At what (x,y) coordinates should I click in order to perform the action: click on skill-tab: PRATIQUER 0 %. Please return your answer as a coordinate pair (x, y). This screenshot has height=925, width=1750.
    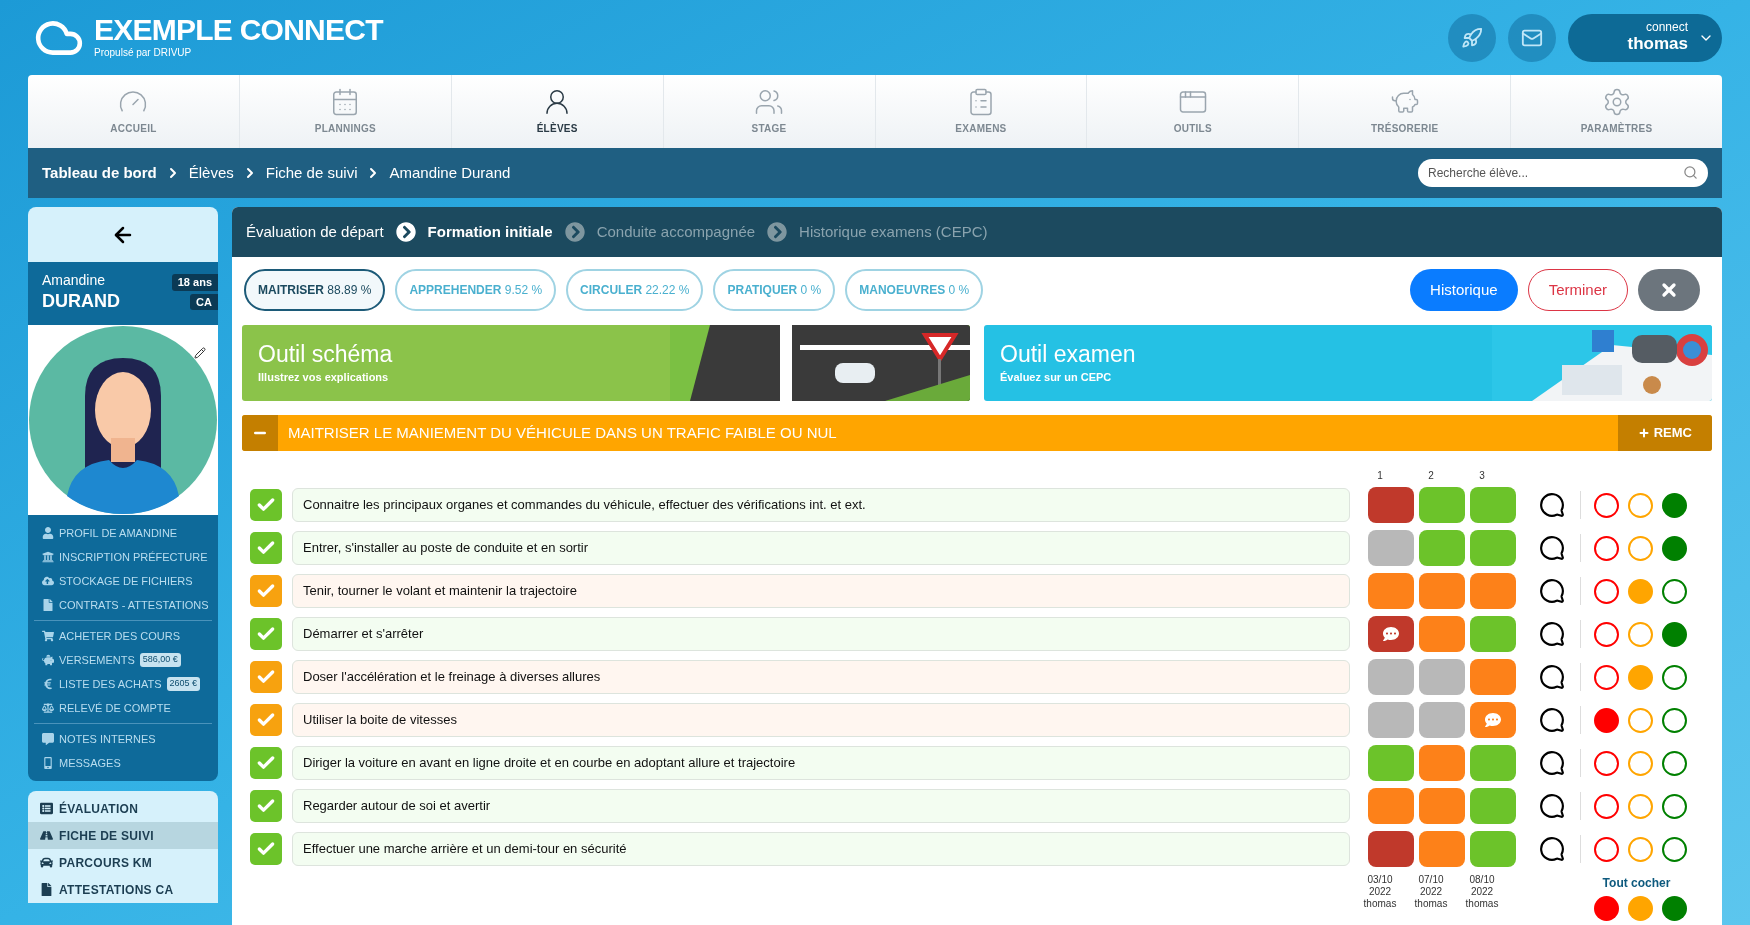
    Looking at the image, I should click on (774, 290).